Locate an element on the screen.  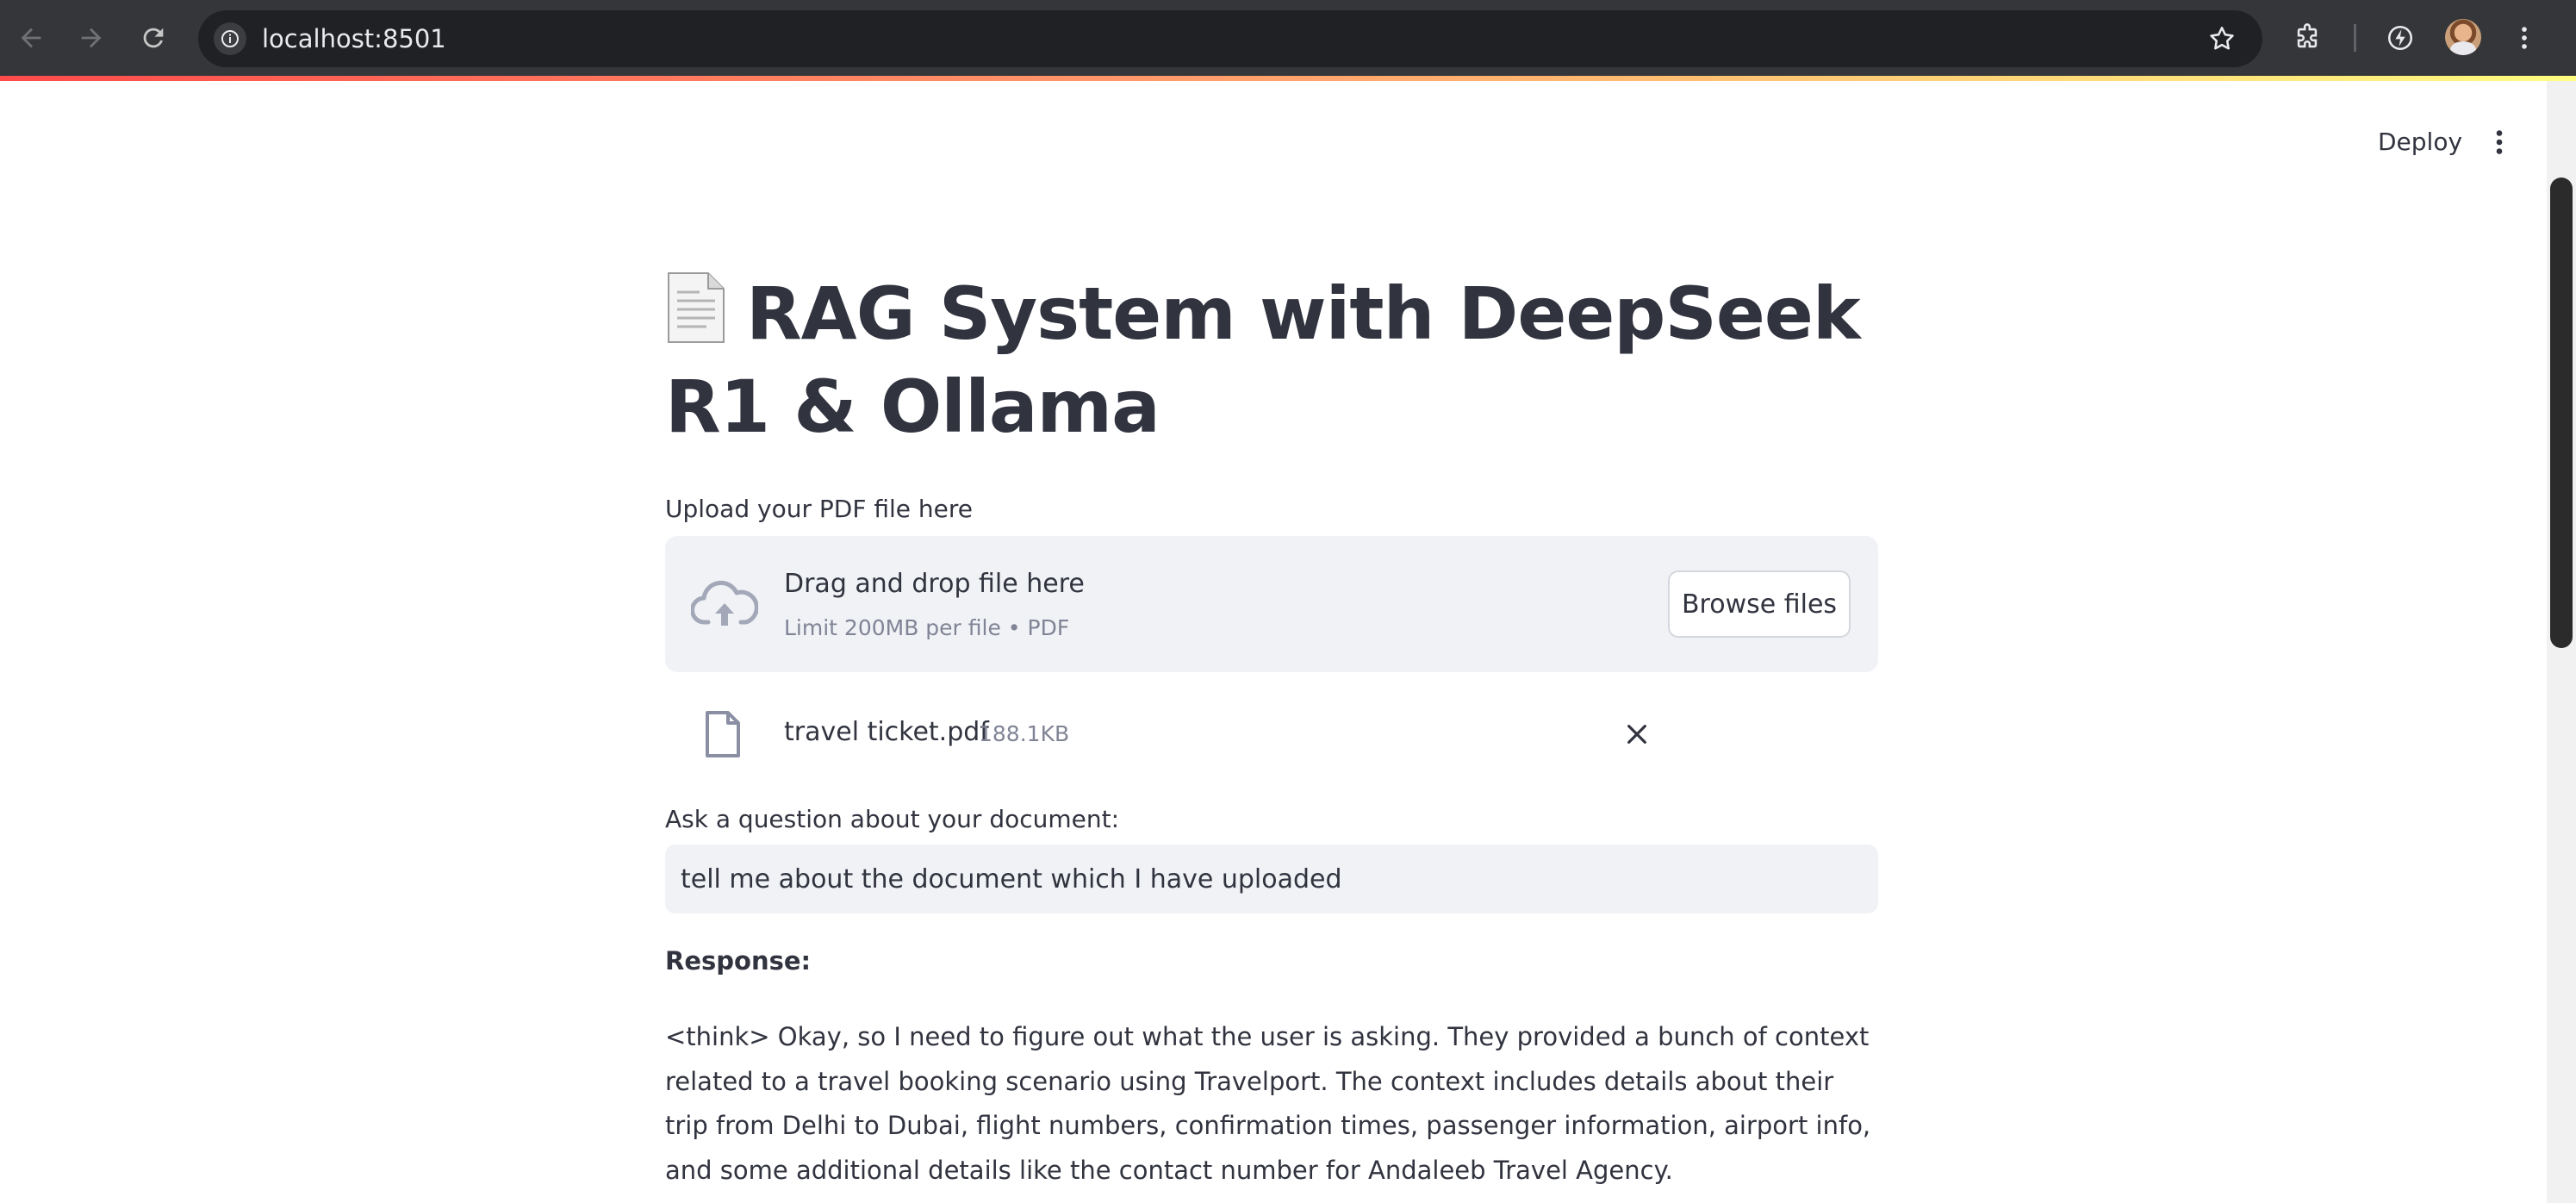
streamlit-header-decoration is located at coordinates (1288, 78).